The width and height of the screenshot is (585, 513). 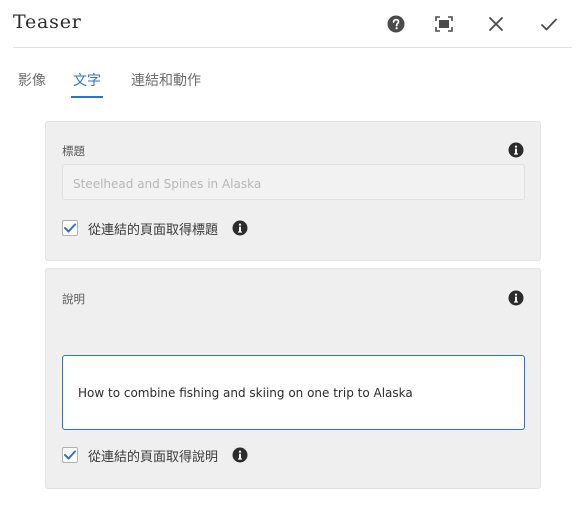 I want to click on description-from-page-row: 從連結的頁面取得說明, so click(x=155, y=455).